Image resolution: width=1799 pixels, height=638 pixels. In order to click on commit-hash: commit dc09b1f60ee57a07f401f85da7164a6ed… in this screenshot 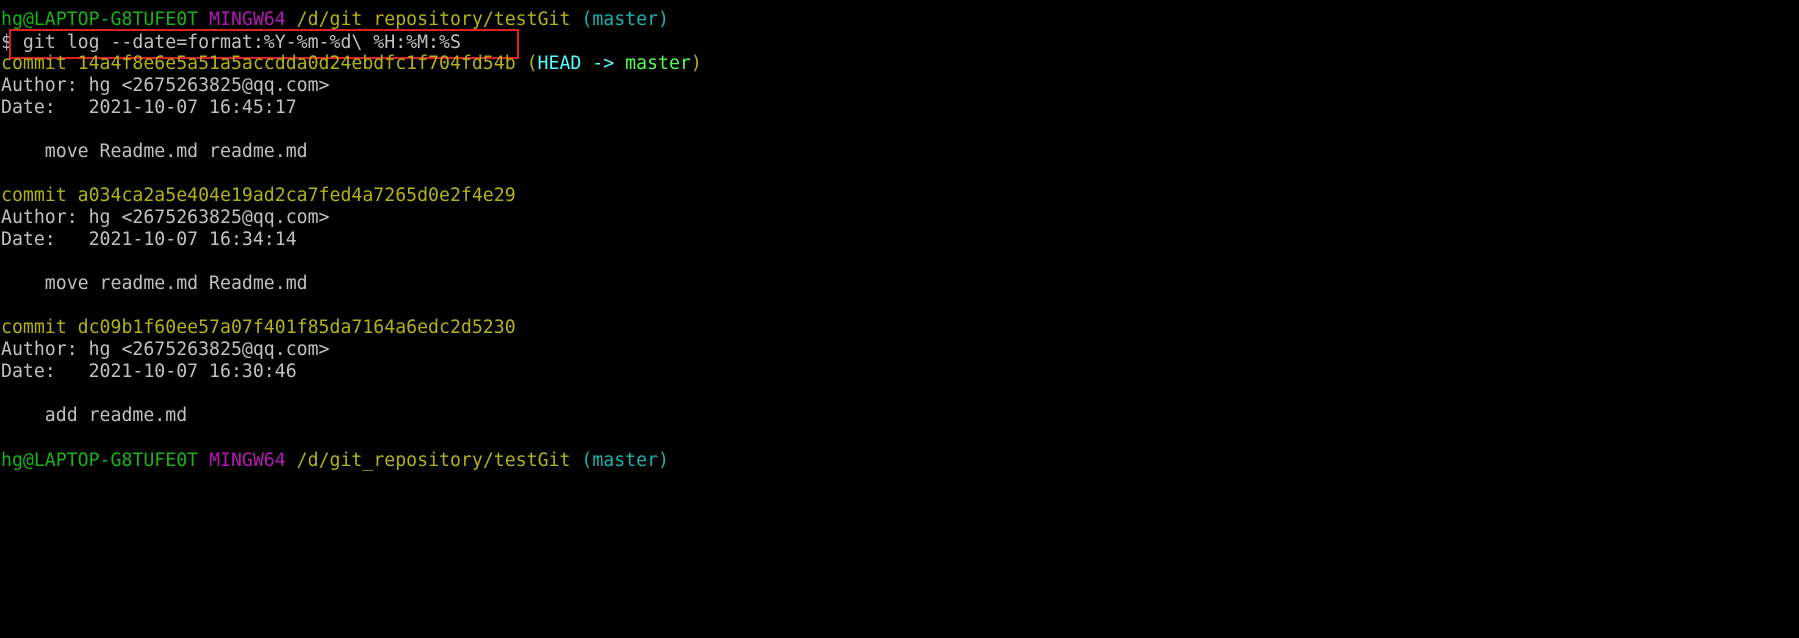, I will do `click(258, 327)`.